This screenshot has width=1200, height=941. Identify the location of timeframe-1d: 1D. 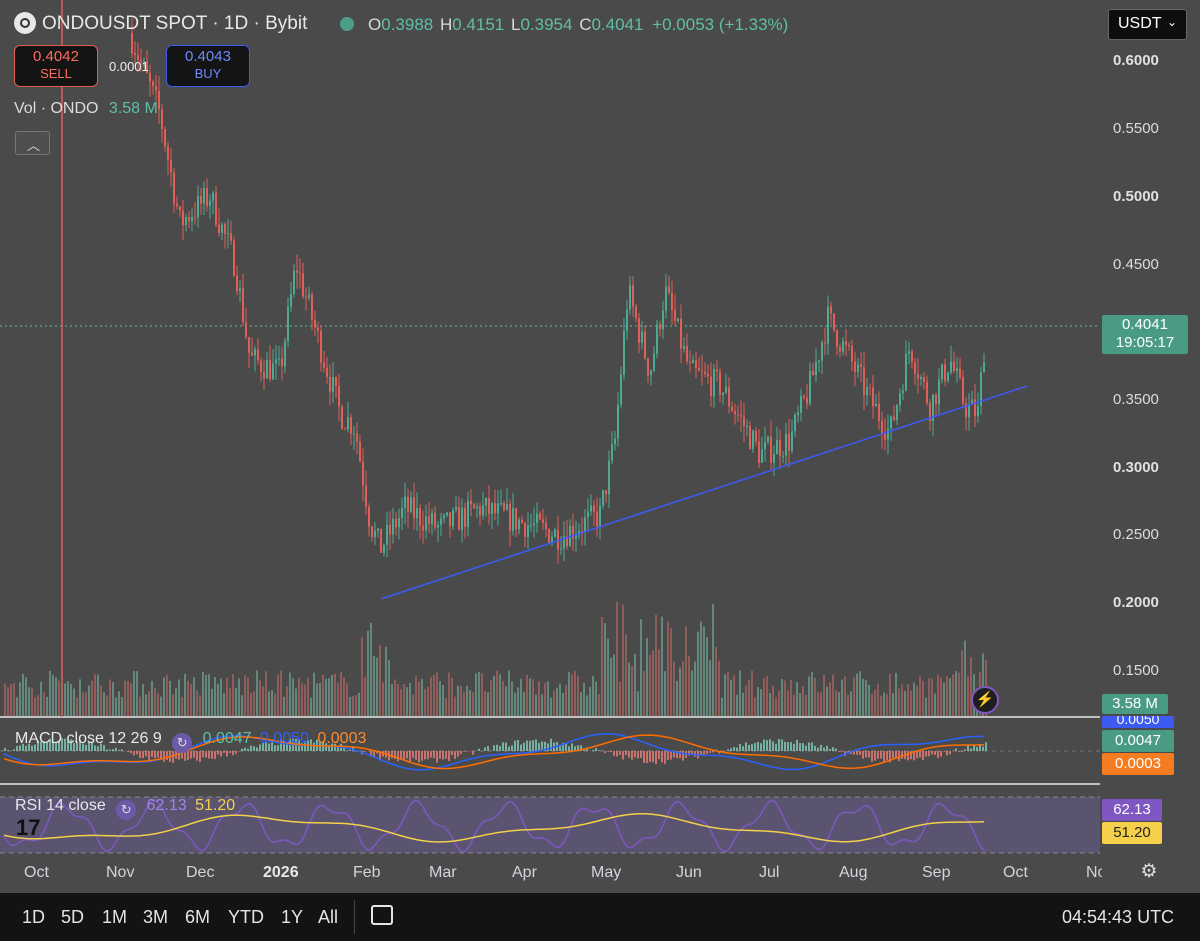
(33, 917).